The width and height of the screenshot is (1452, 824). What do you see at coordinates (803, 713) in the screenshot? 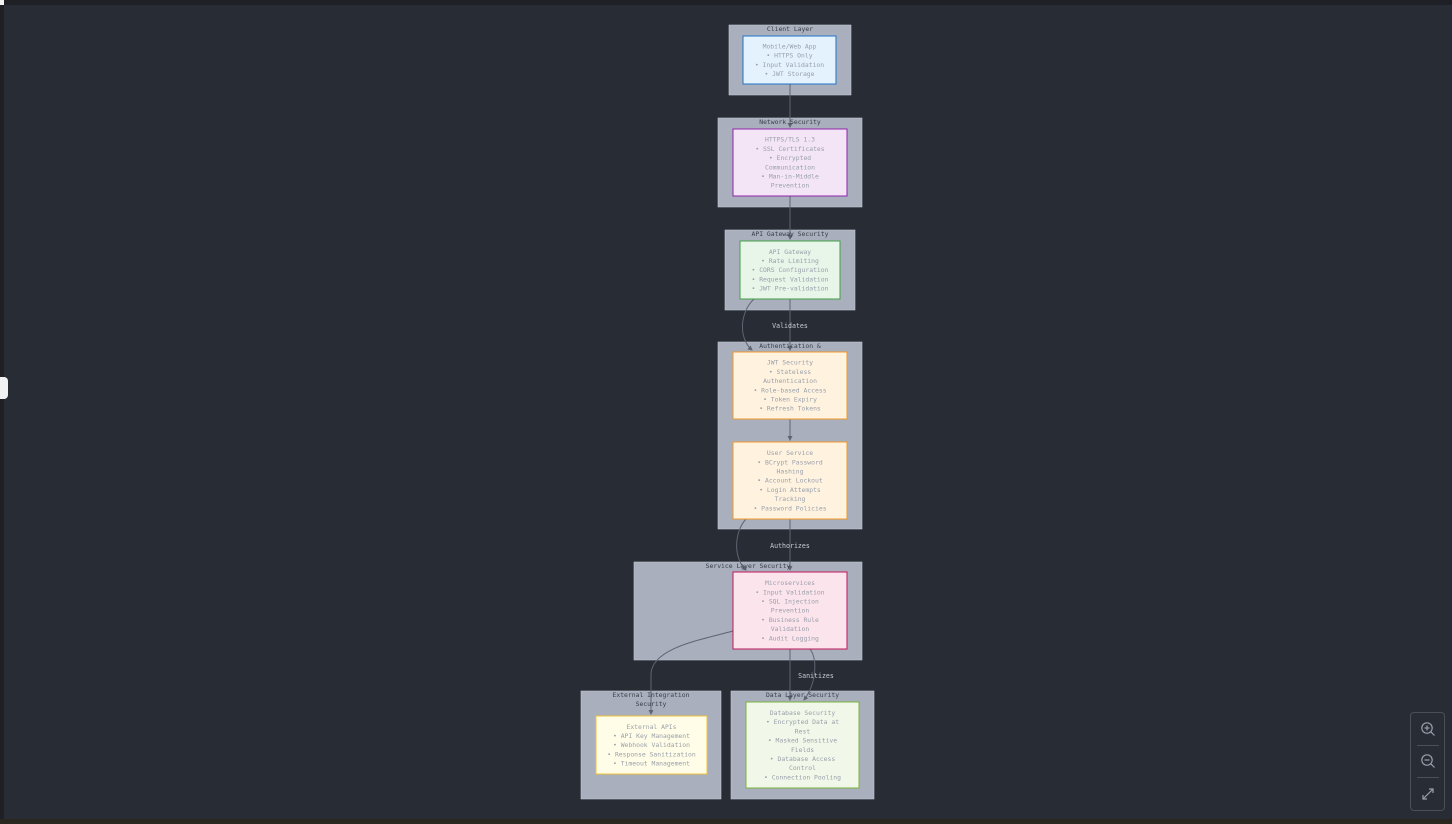
I see `node-text-db: Database Security` at bounding box center [803, 713].